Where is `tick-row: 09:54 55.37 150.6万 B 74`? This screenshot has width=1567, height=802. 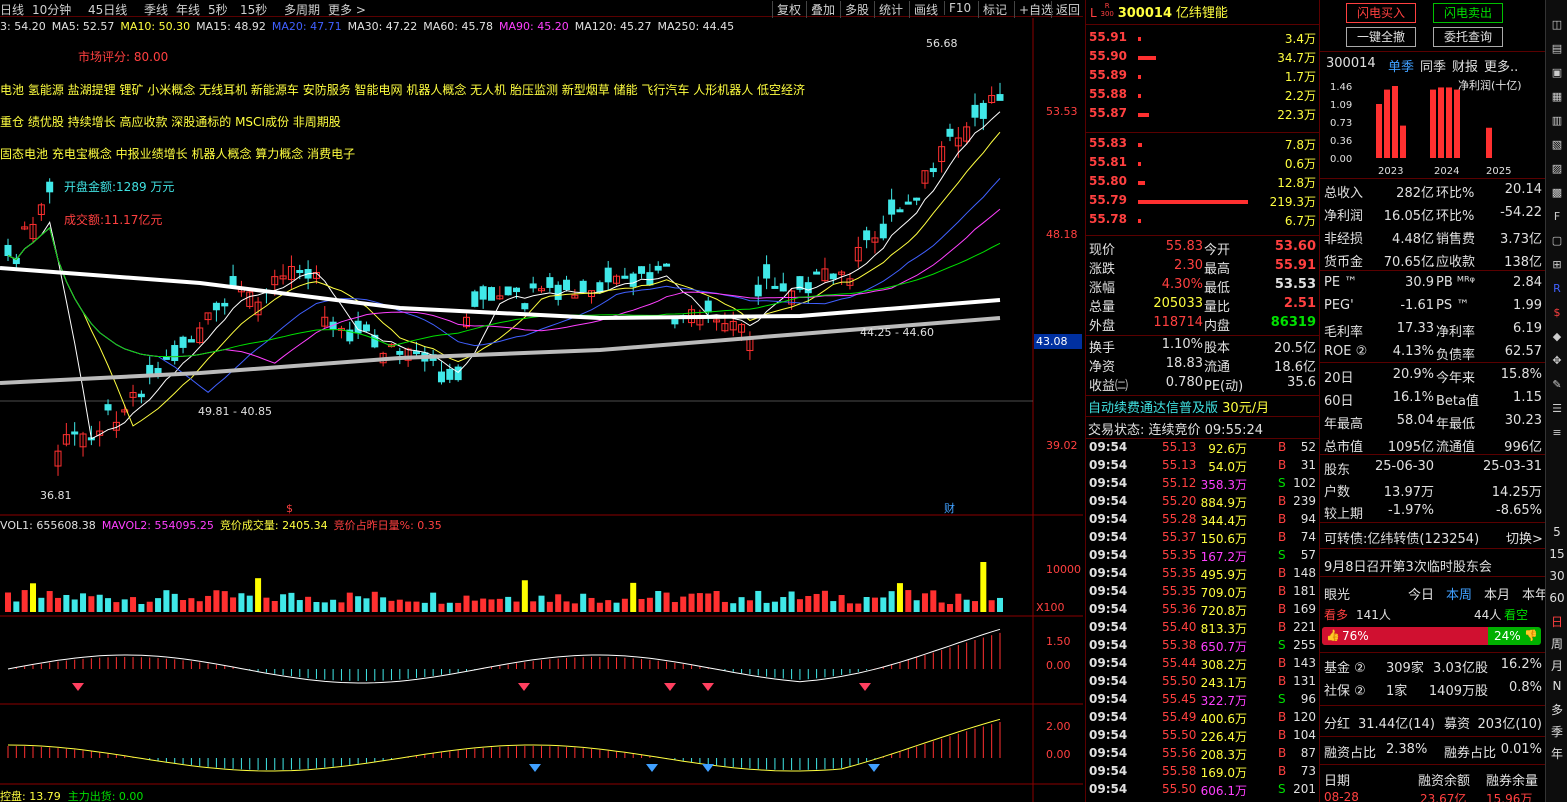 tick-row: 09:54 55.37 150.6万 B 74 is located at coordinates (1202, 538).